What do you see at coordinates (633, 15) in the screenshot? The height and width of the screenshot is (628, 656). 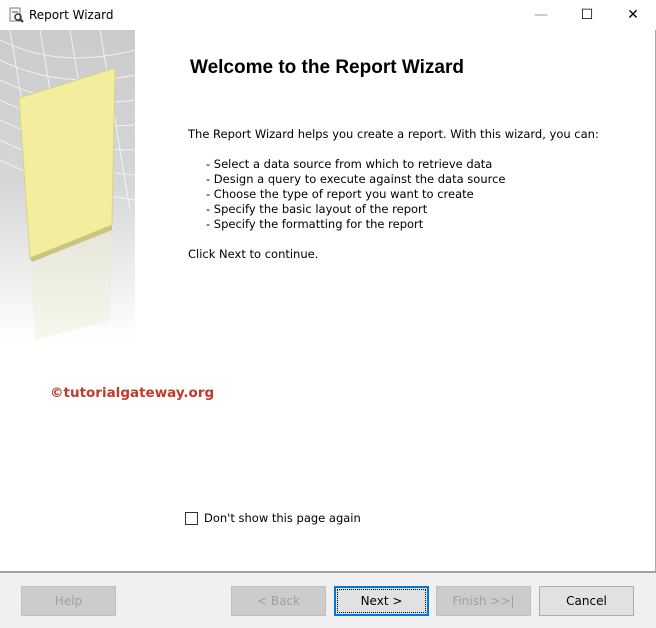 I see `close-button: ✕` at bounding box center [633, 15].